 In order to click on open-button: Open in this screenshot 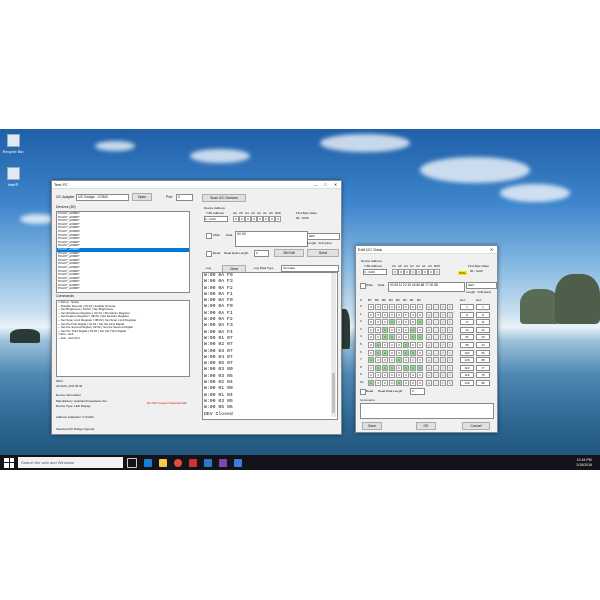, I will do `click(142, 197)`.